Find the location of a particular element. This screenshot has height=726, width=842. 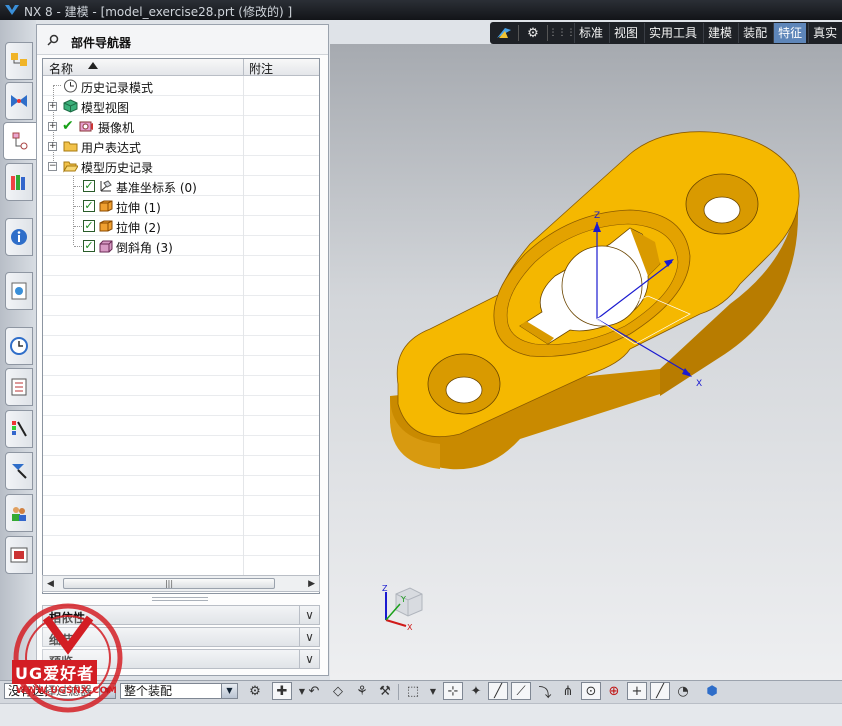

quick-pick-icon: ⬢ is located at coordinates (712, 691).